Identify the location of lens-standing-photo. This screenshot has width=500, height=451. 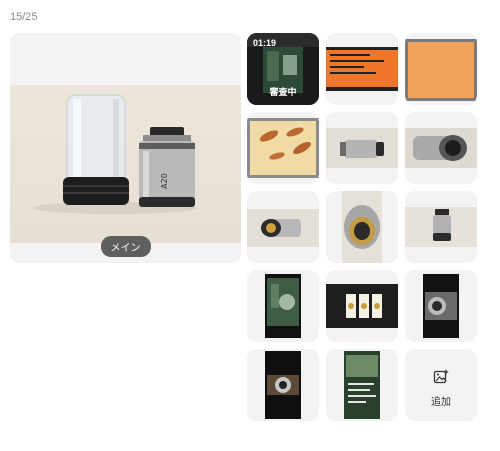
(441, 227).